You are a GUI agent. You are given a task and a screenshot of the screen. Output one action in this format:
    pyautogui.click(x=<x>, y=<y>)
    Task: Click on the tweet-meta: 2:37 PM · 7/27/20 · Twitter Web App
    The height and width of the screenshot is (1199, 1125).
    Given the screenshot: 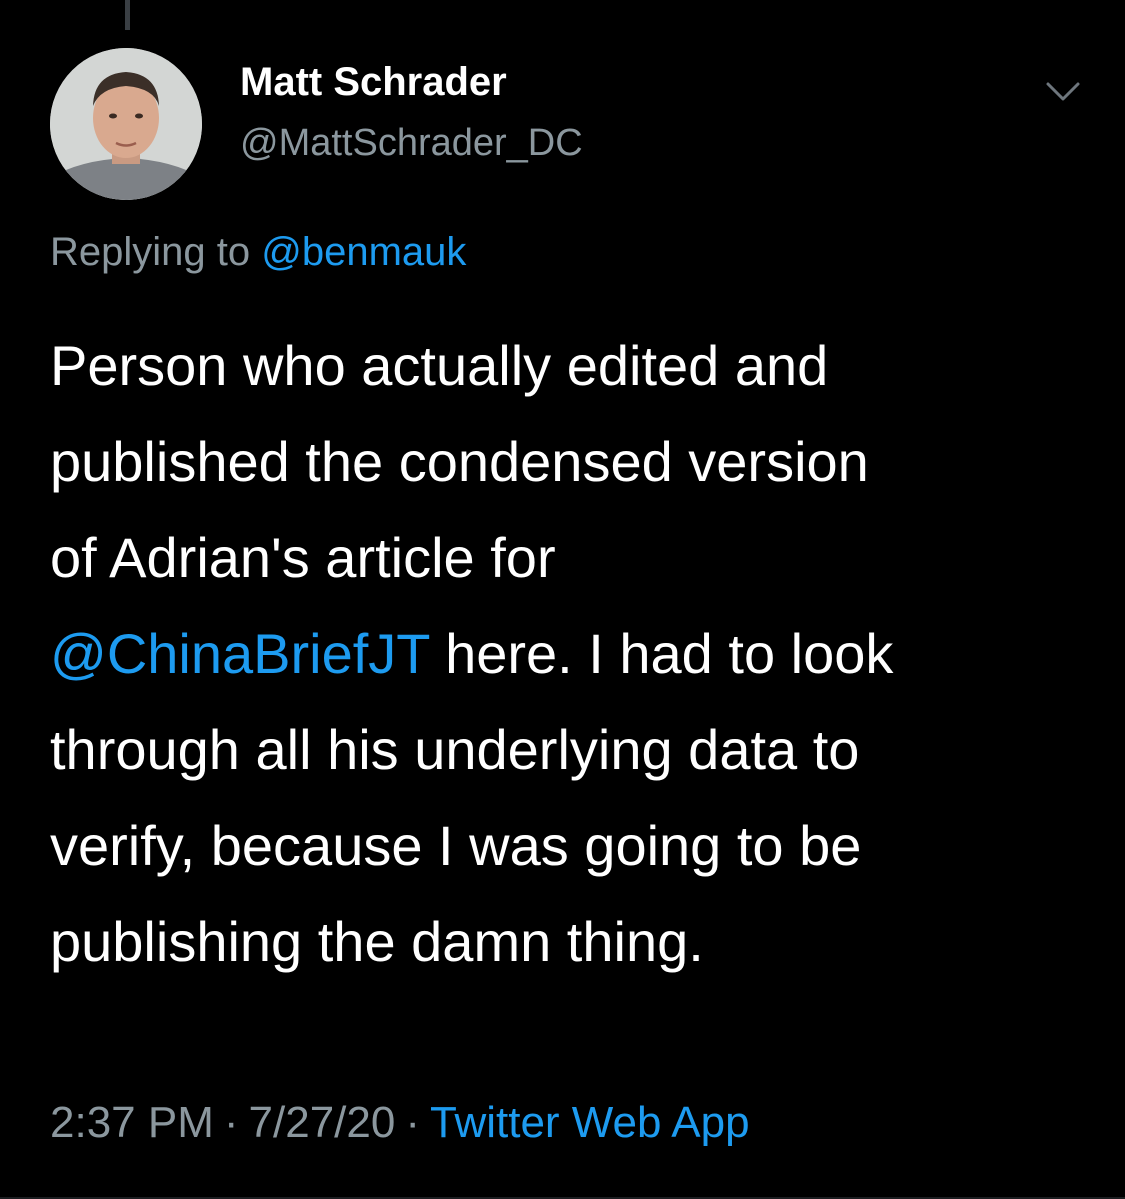 What is the action you would take?
    pyautogui.click(x=400, y=1123)
    